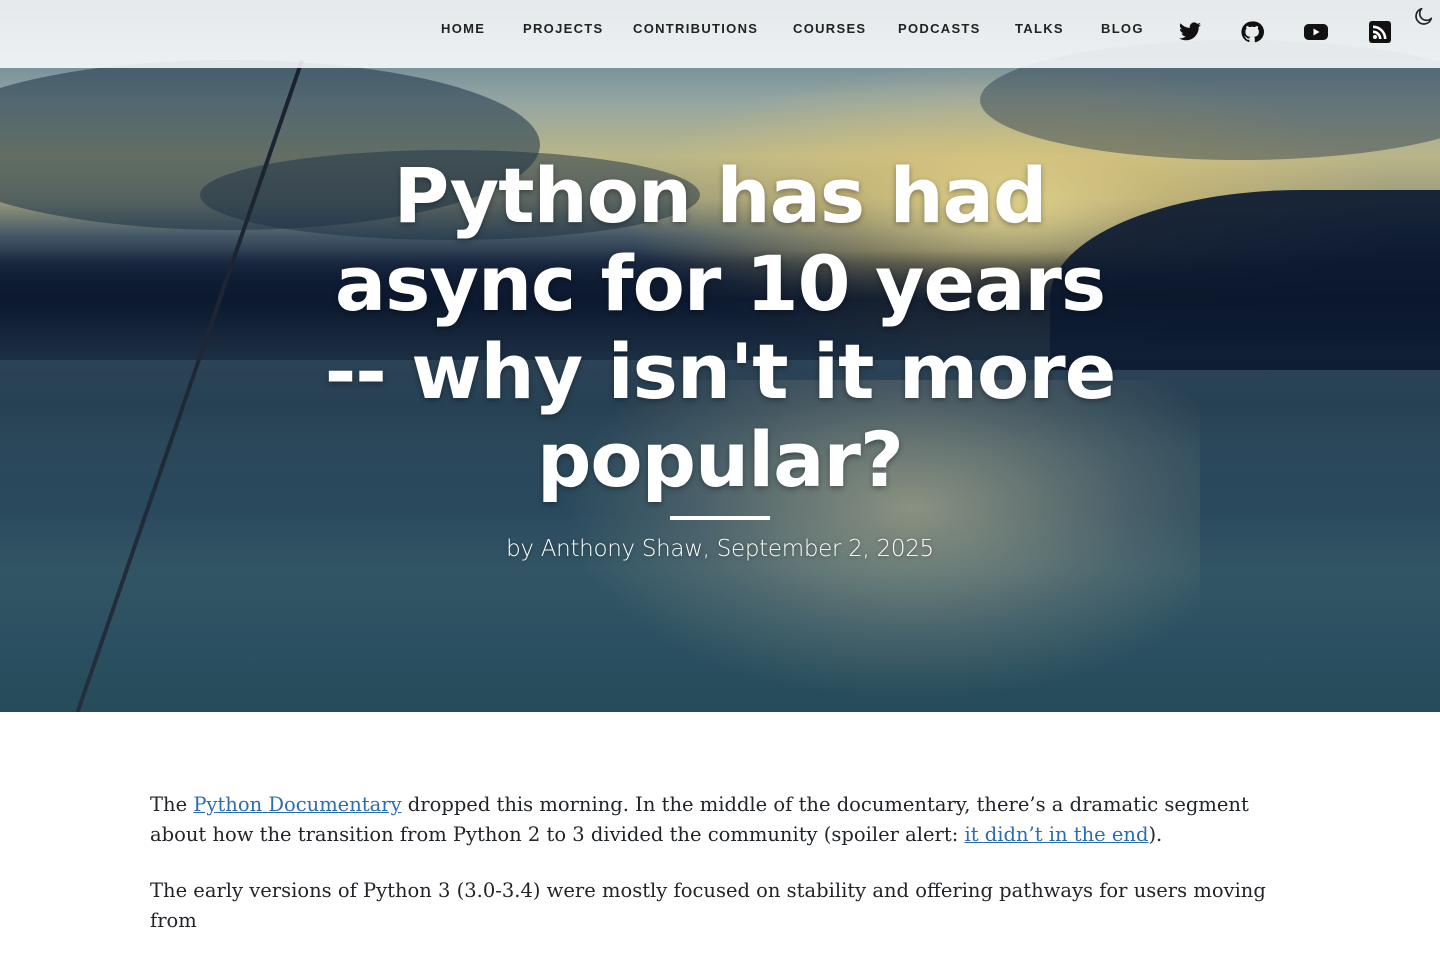  What do you see at coordinates (297, 804) in the screenshot?
I see `python-documentary-link: Python Documentary` at bounding box center [297, 804].